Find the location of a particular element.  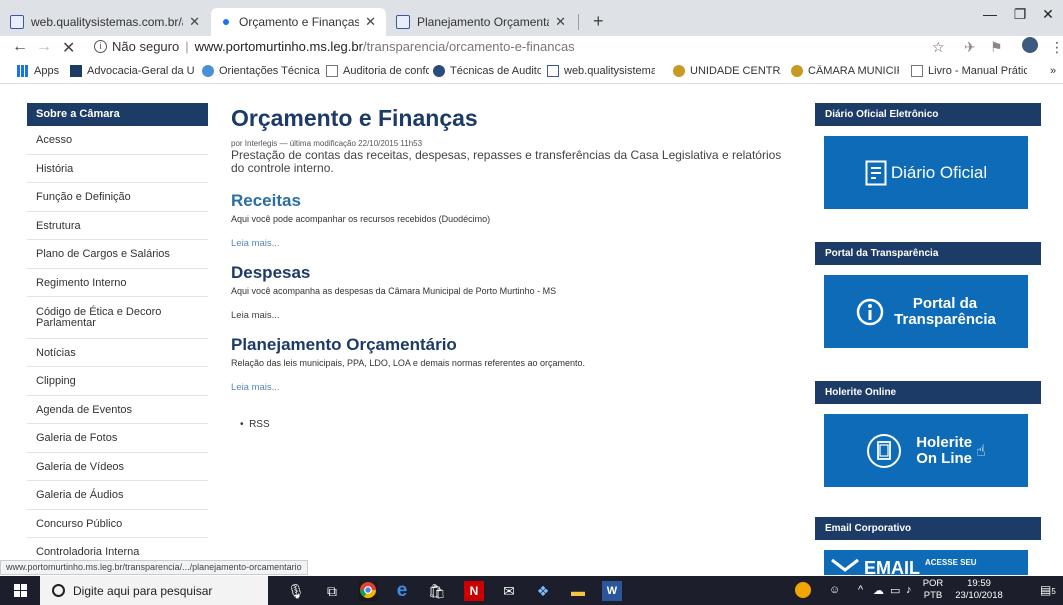

sidebar-item-estrutura: Estrutura is located at coordinates (117, 226).